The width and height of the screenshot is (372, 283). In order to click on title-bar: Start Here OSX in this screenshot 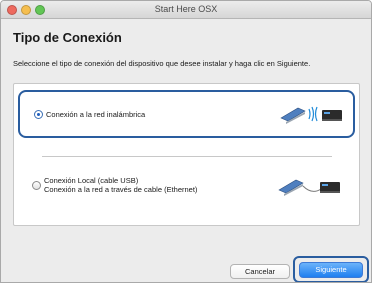, I will do `click(186, 10)`.